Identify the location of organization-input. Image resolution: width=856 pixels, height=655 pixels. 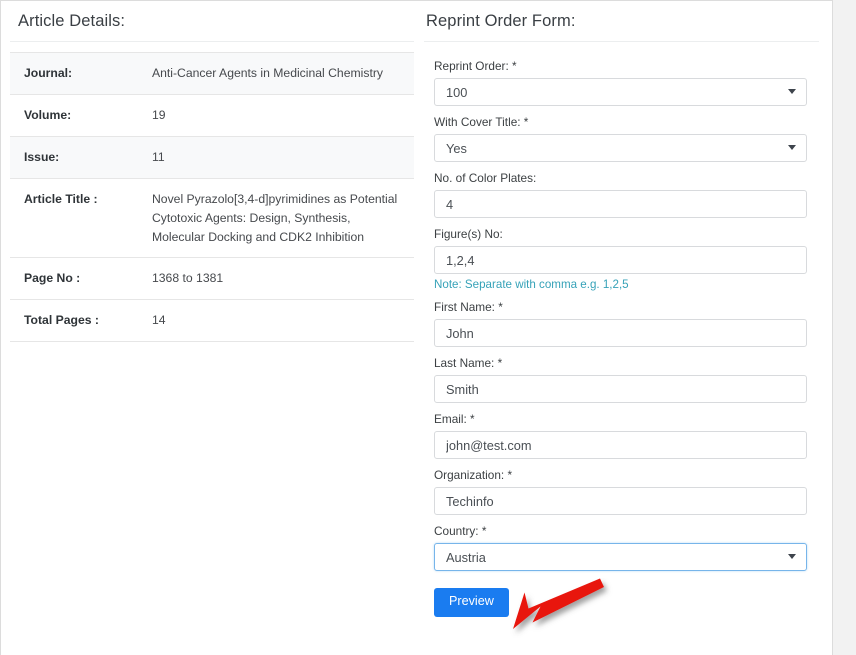
(620, 501).